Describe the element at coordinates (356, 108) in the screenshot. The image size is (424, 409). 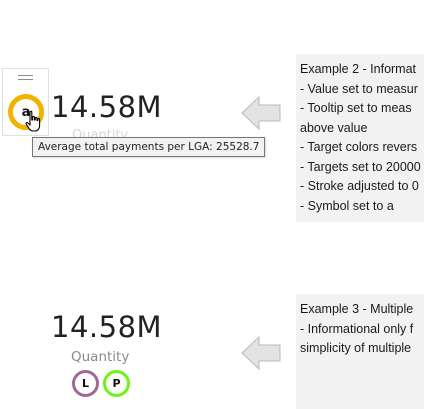
I see `note-line: - Tooltip set to meas` at that location.